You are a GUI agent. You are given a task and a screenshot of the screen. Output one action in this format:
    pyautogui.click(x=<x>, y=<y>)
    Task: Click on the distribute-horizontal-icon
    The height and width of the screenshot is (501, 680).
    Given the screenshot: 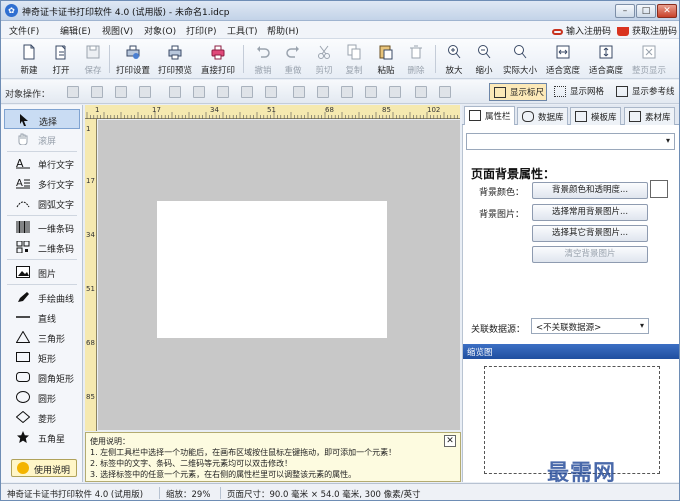 What is the action you would take?
    pyautogui.click(x=247, y=92)
    